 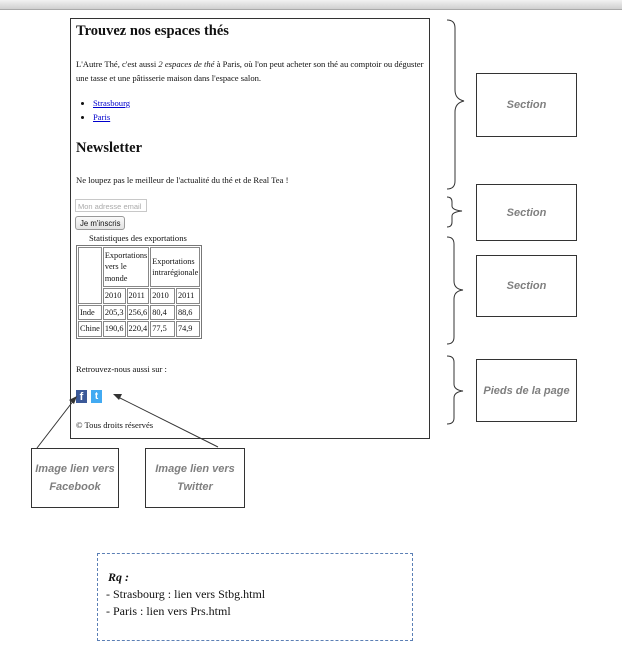 What do you see at coordinates (186, 594) in the screenshot?
I see `note-line-strasbourg: - Strasbourg : lien vers Stbg.html` at bounding box center [186, 594].